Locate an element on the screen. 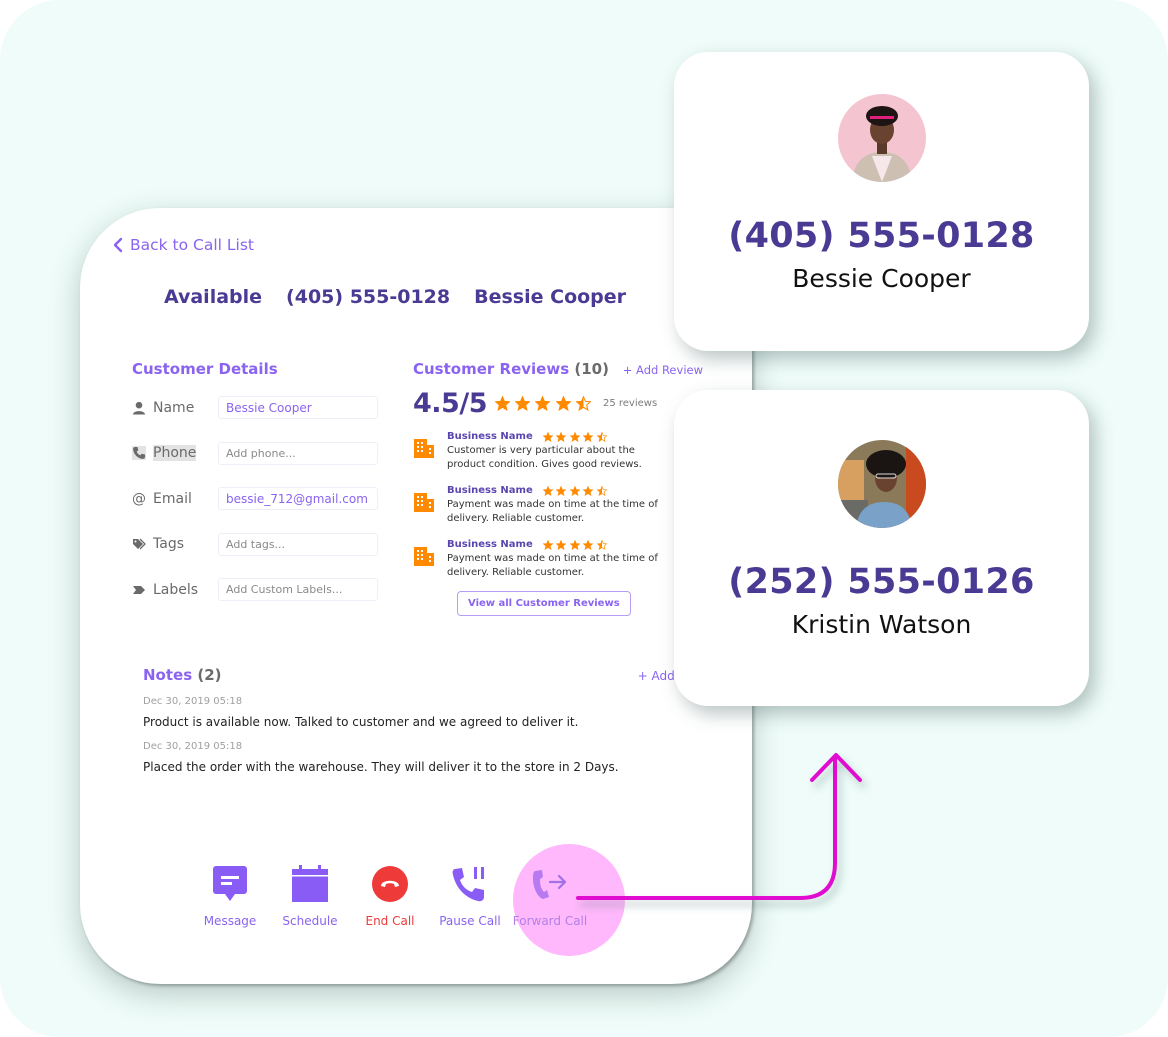 Image resolution: width=1168 pixels, height=1037 pixels. action-label: Message is located at coordinates (230, 921).